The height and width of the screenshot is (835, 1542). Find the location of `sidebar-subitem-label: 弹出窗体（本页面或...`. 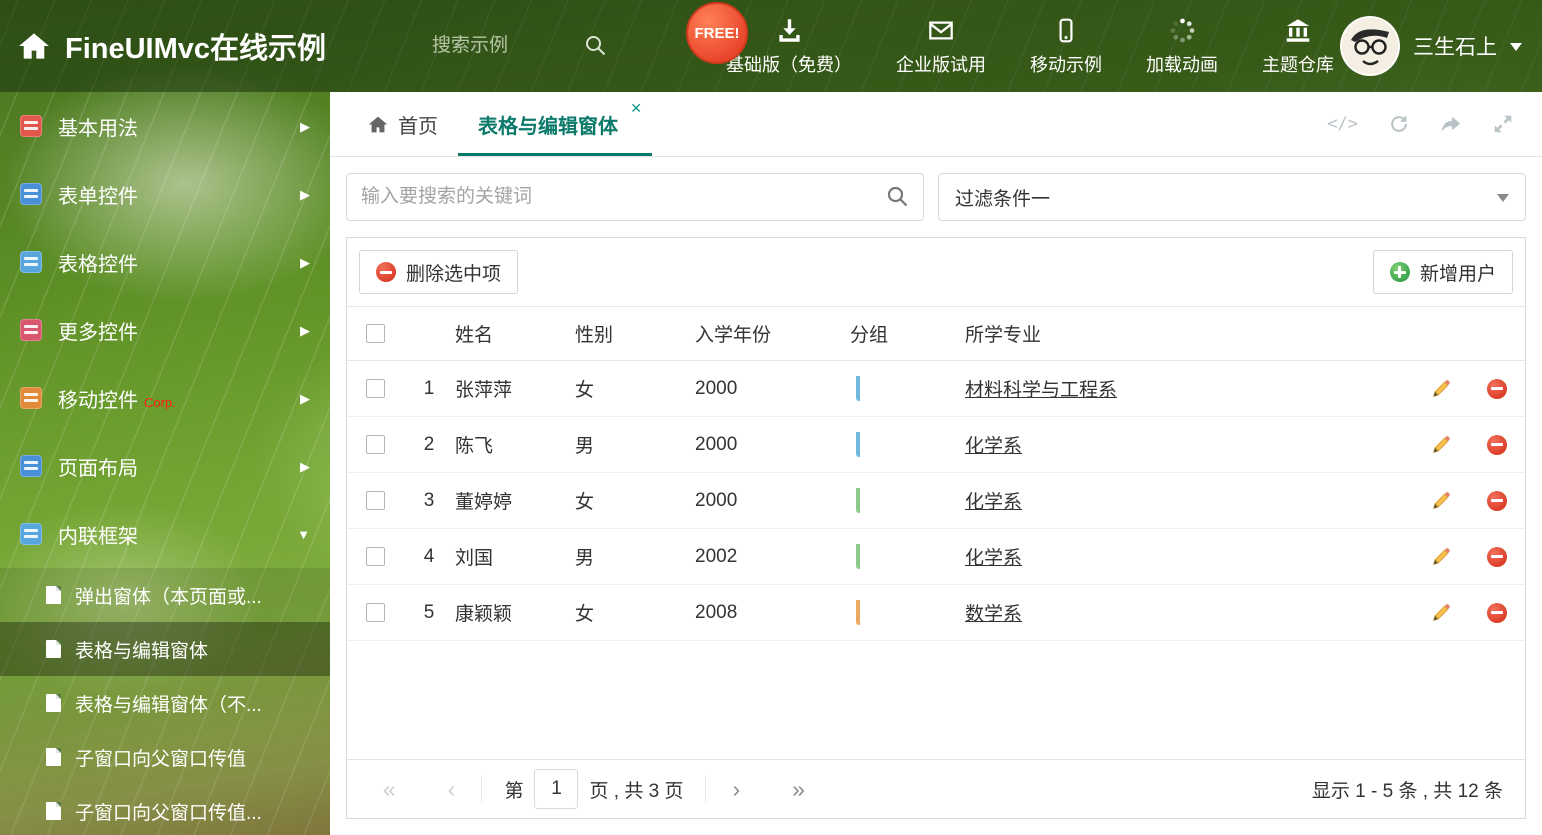

sidebar-subitem-label: 弹出窗体（本页面或... is located at coordinates (168, 597).